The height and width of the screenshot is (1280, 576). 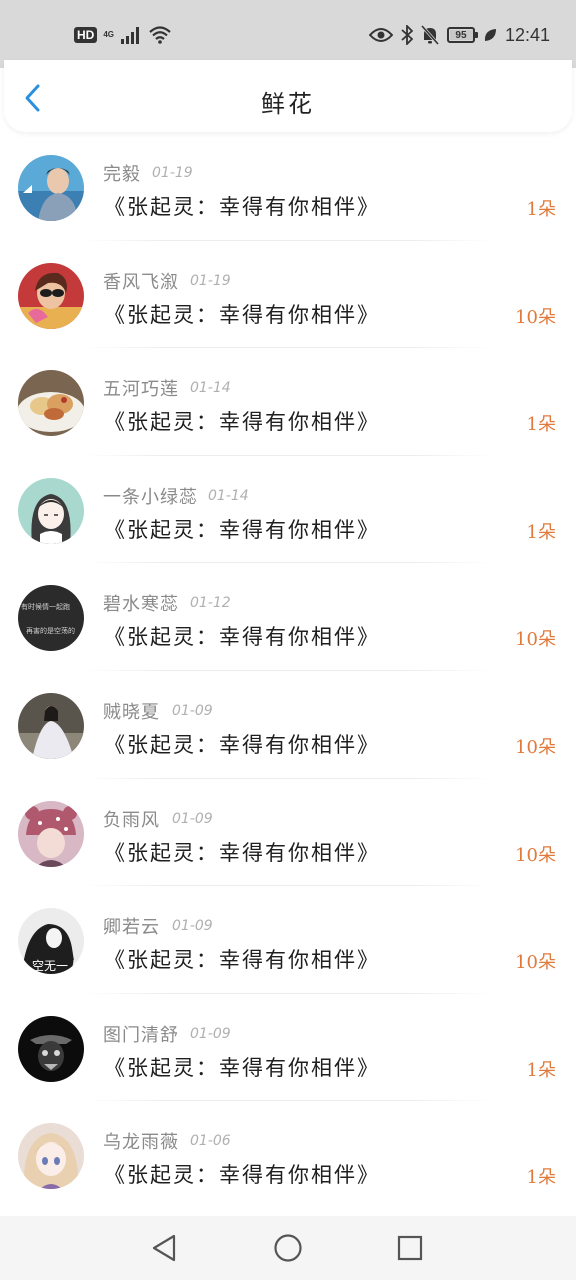 I want to click on avatar-caption-1: 有时候情一起跑, so click(x=45, y=606).